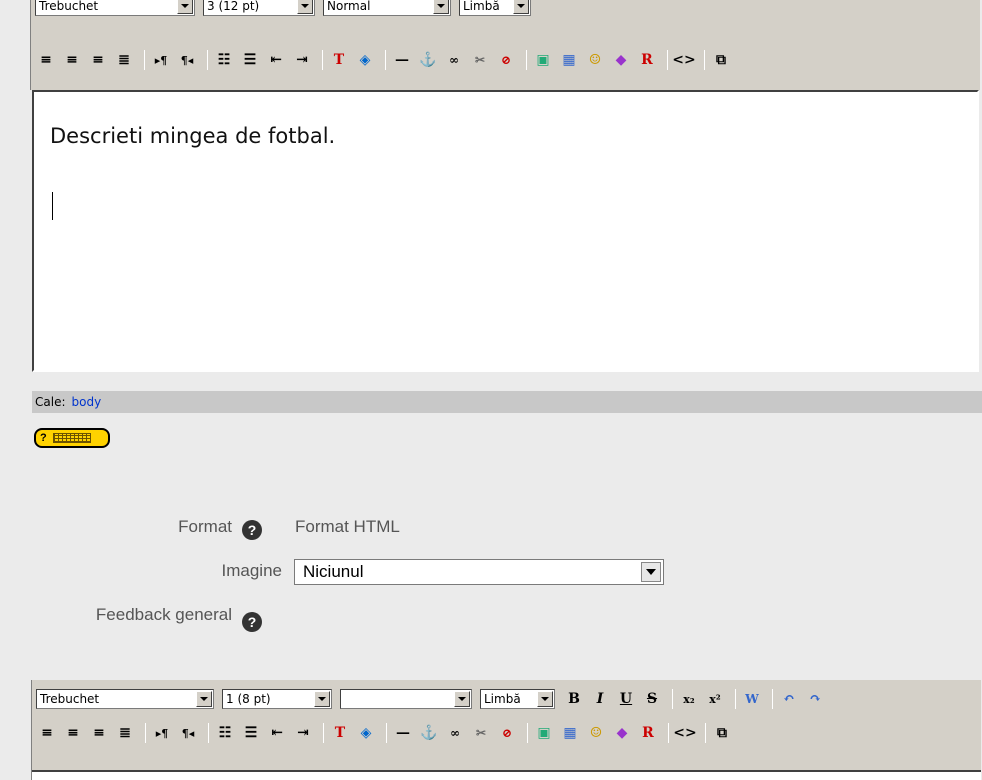 This screenshot has height=780, width=982. What do you see at coordinates (205, 526) in the screenshot?
I see `format-label: Format` at bounding box center [205, 526].